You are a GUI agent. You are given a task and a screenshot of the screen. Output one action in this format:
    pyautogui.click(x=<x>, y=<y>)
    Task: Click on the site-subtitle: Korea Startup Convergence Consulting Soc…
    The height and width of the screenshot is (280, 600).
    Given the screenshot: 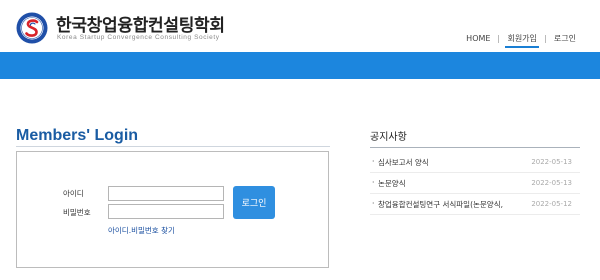 What is the action you would take?
    pyautogui.click(x=138, y=37)
    